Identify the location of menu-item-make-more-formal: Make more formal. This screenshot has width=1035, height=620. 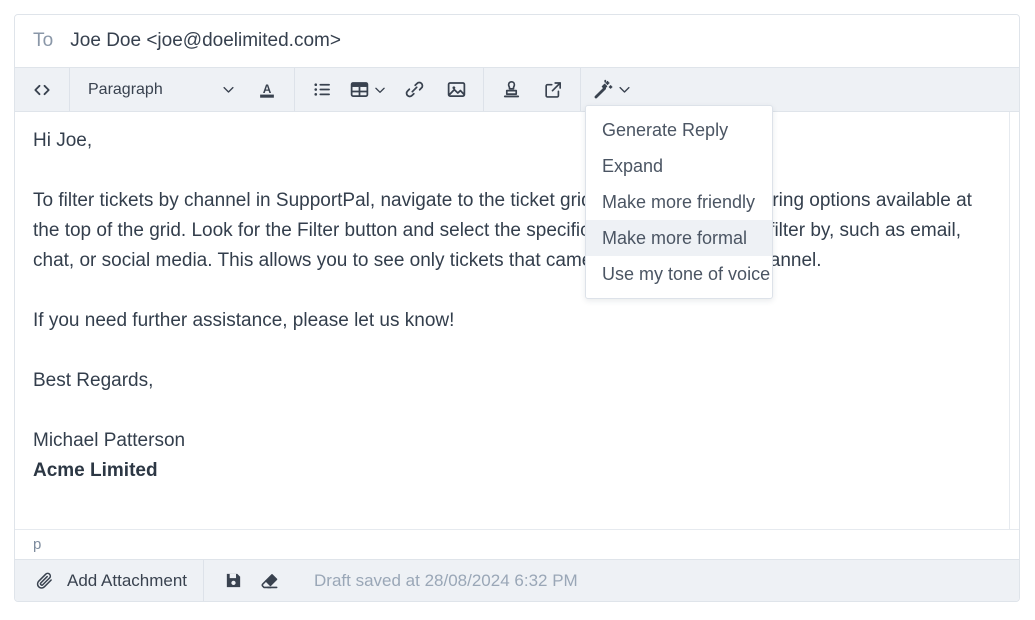
(679, 238).